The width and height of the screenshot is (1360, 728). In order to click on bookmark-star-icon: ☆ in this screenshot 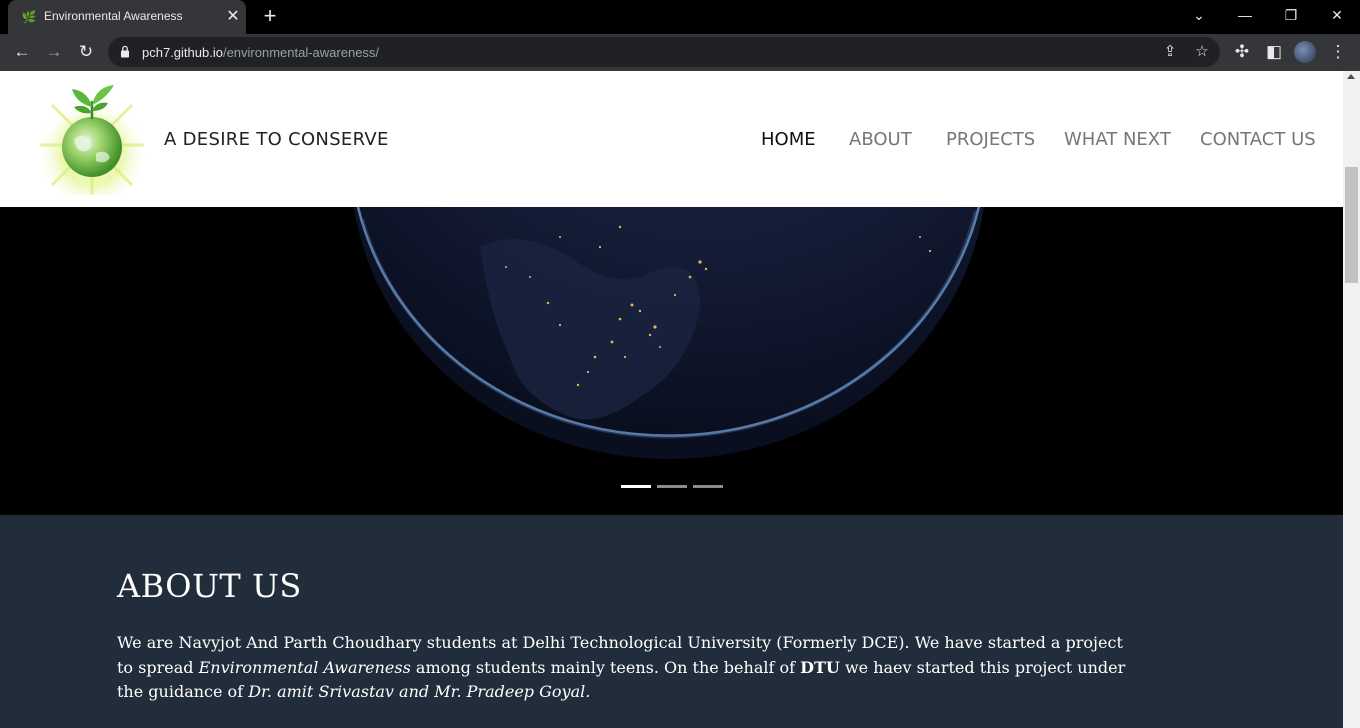, I will do `click(1202, 52)`.